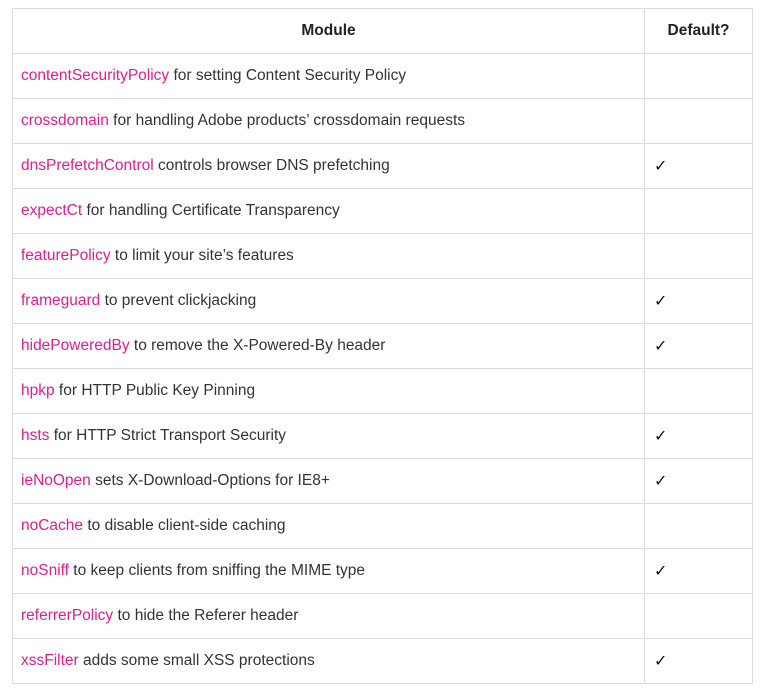 The height and width of the screenshot is (694, 763). I want to click on module-description: to prevent clickjacking, so click(178, 300).